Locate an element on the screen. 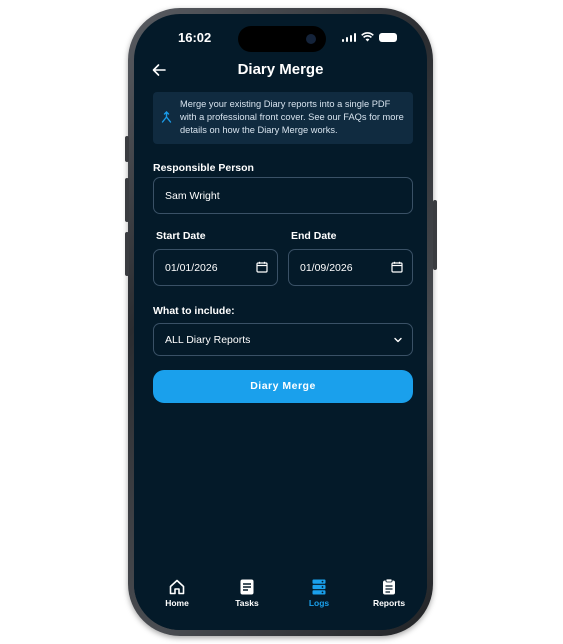  chevron-down-icon is located at coordinates (398, 340).